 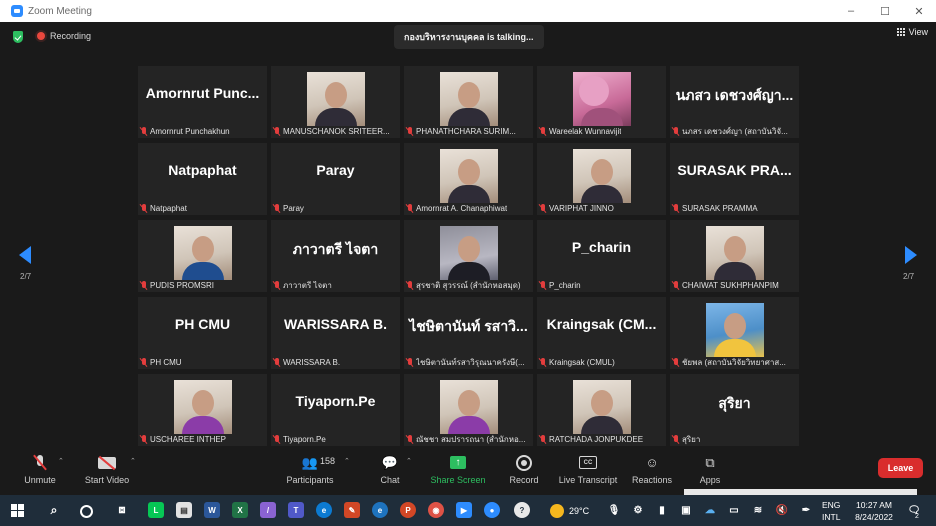 What do you see at coordinates (409, 461) in the screenshot?
I see `chat-options-chevron-icon: ⌃` at bounding box center [409, 461].